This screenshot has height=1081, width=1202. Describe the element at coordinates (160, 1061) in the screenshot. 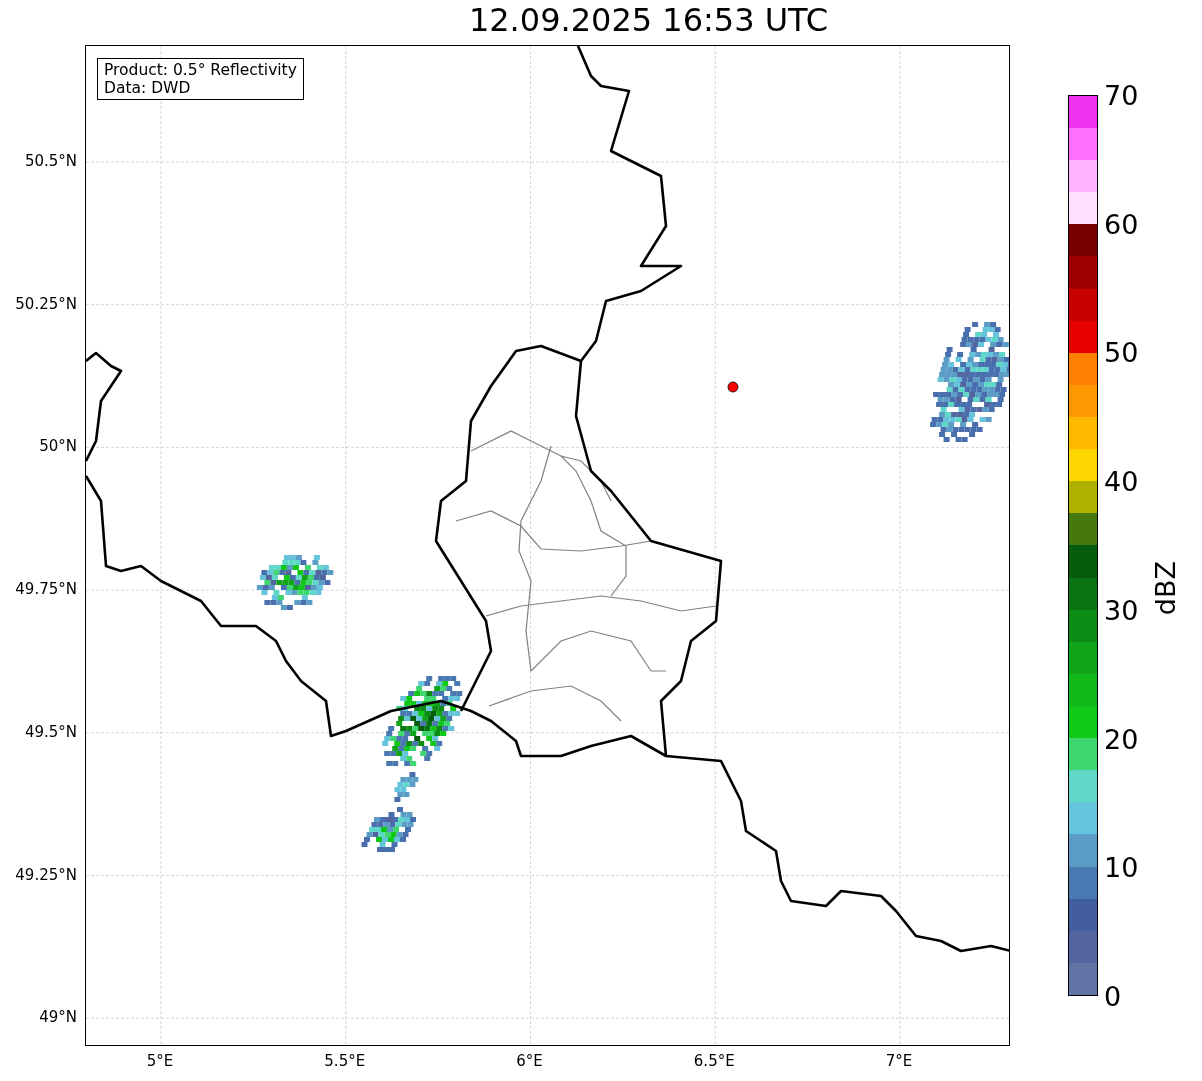

I see `longitude-label: 5°E` at that location.